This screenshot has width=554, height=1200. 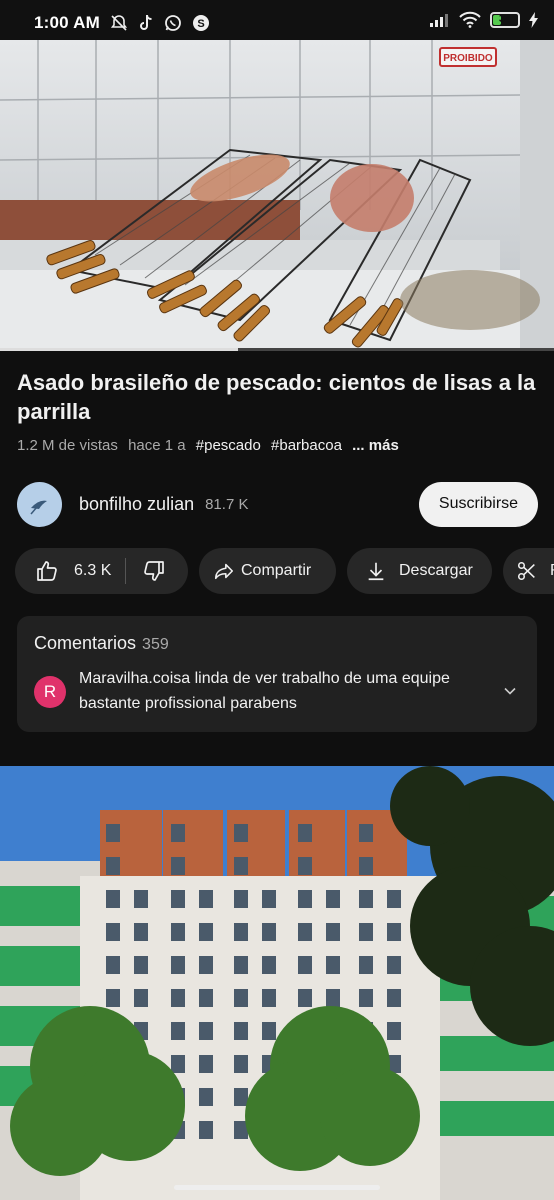 What do you see at coordinates (276, 570) in the screenshot?
I see `share-label: Compartir` at bounding box center [276, 570].